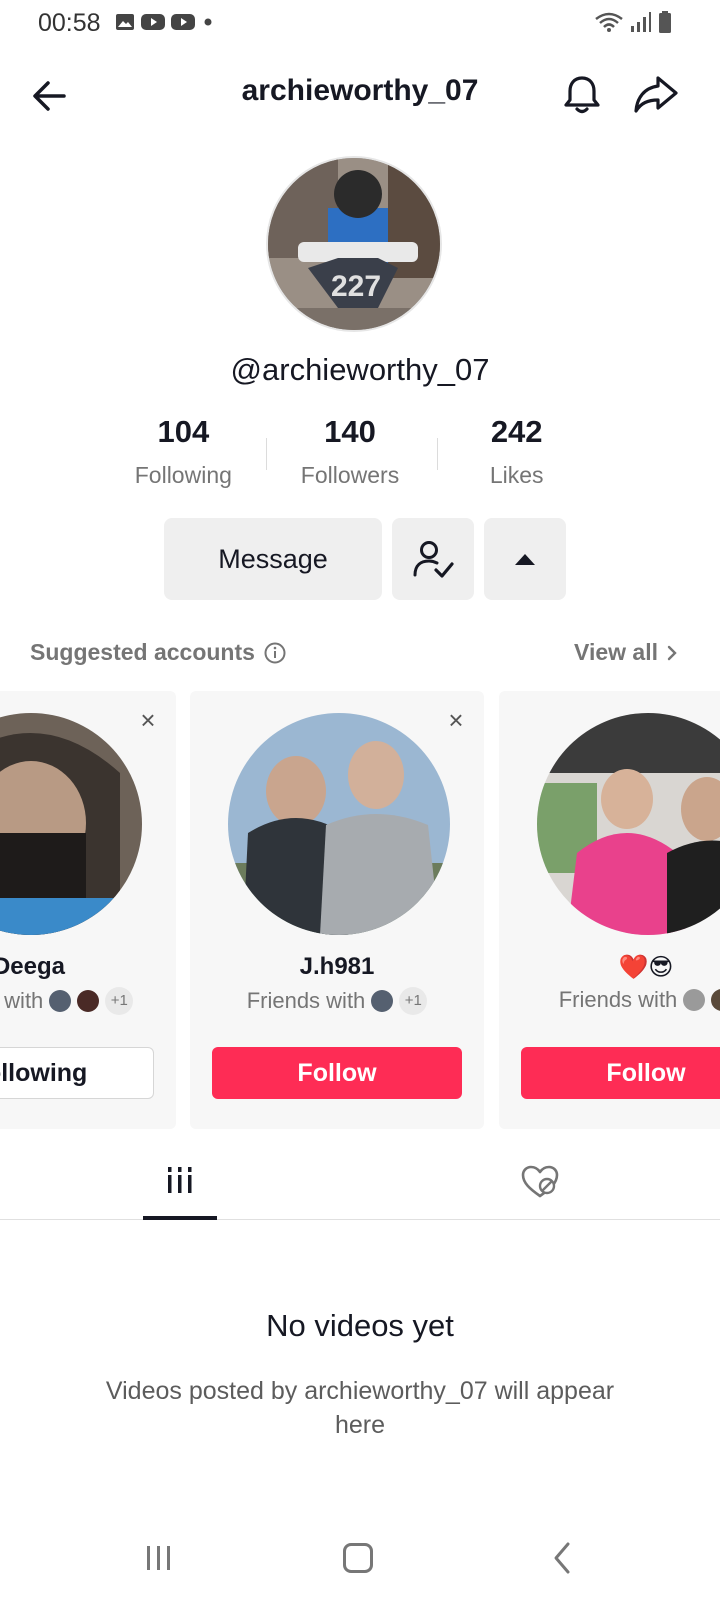  I want to click on triangle-up-icon, so click(525, 559).